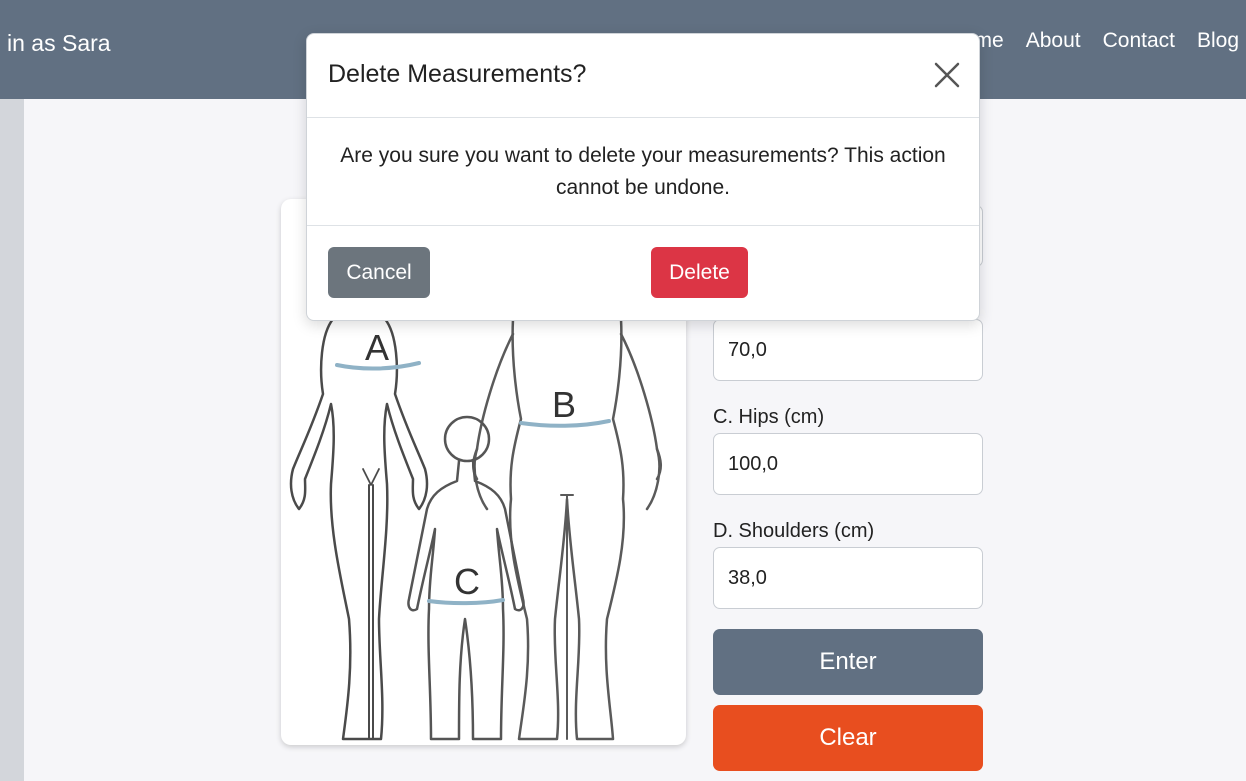 The image size is (1246, 781). What do you see at coordinates (794, 531) in the screenshot?
I see `shoulders-label: D. Shoulders (cm)` at bounding box center [794, 531].